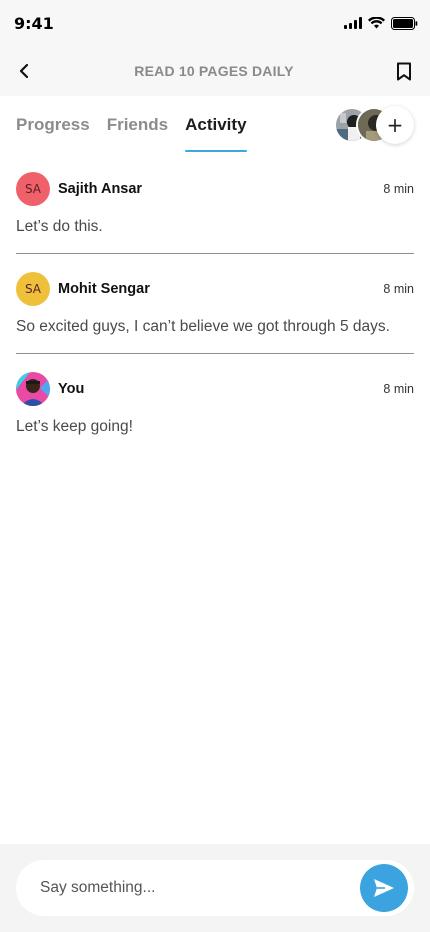 Image resolution: width=430 pixels, height=932 pixels. I want to click on composer, so click(215, 888).